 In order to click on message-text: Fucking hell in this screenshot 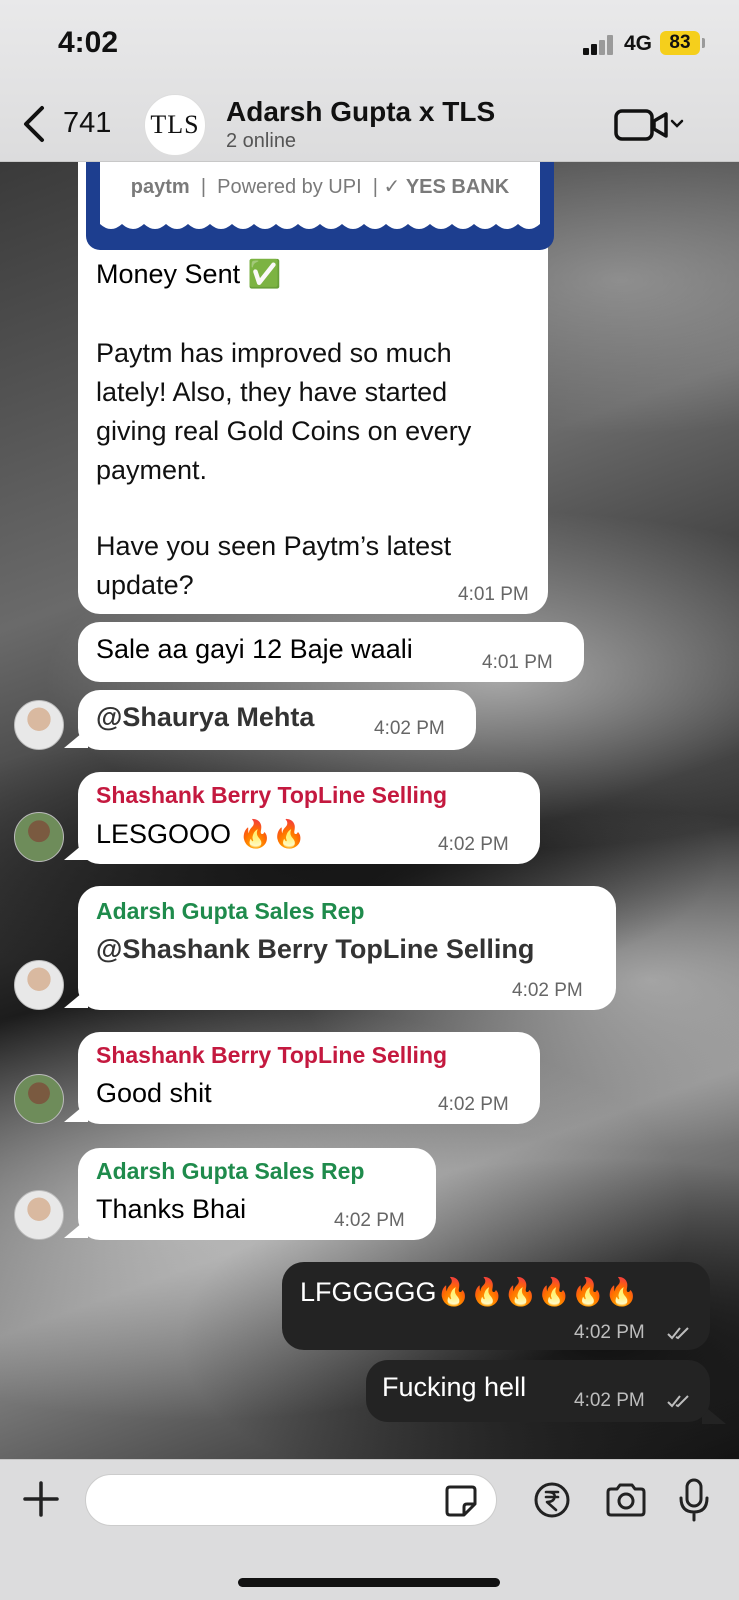, I will do `click(454, 1387)`.